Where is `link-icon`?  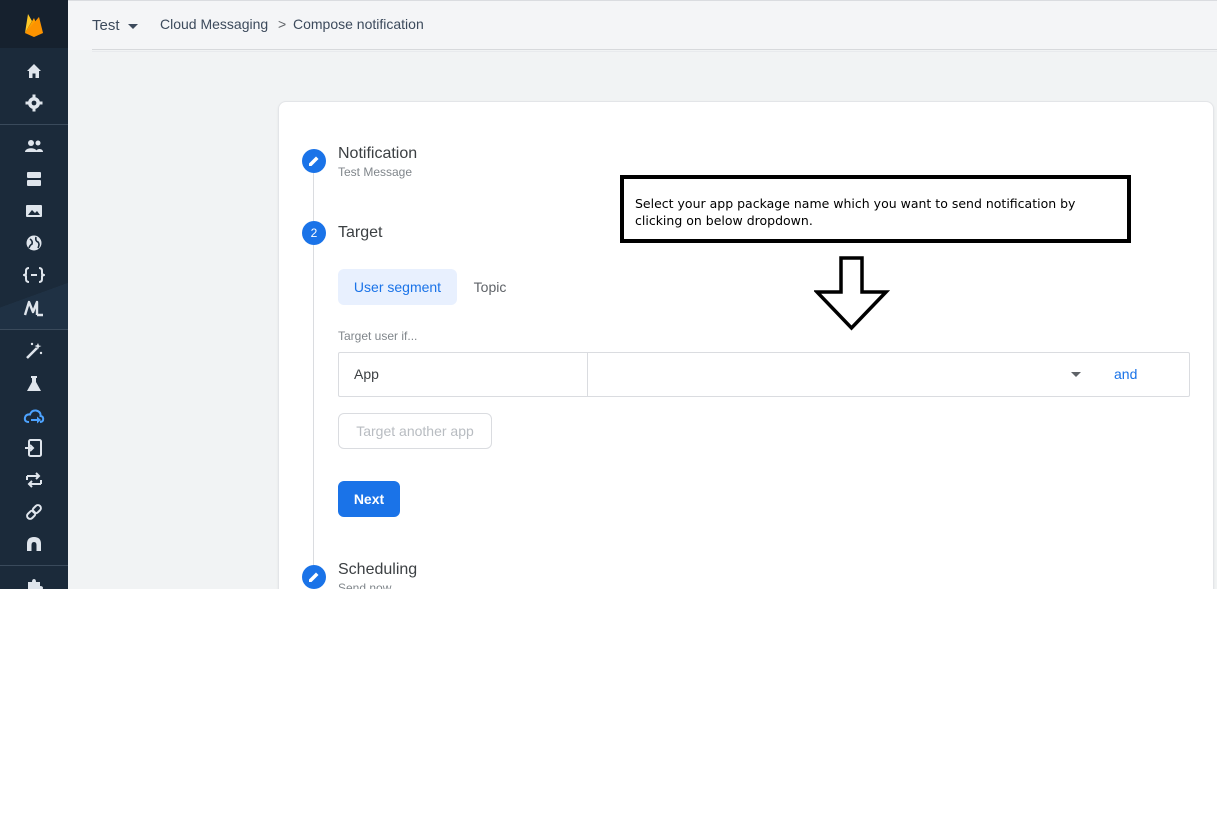 link-icon is located at coordinates (34, 512).